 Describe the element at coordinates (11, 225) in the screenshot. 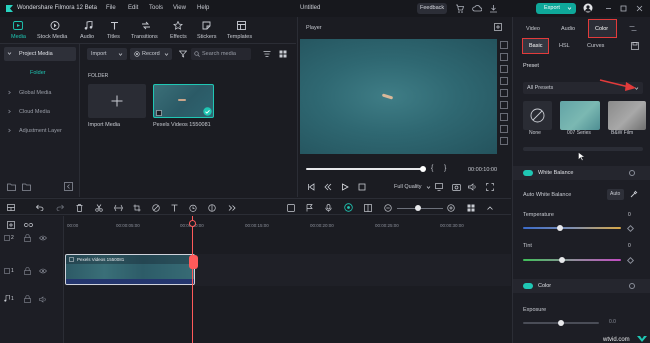

I see `add-track-icon` at that location.